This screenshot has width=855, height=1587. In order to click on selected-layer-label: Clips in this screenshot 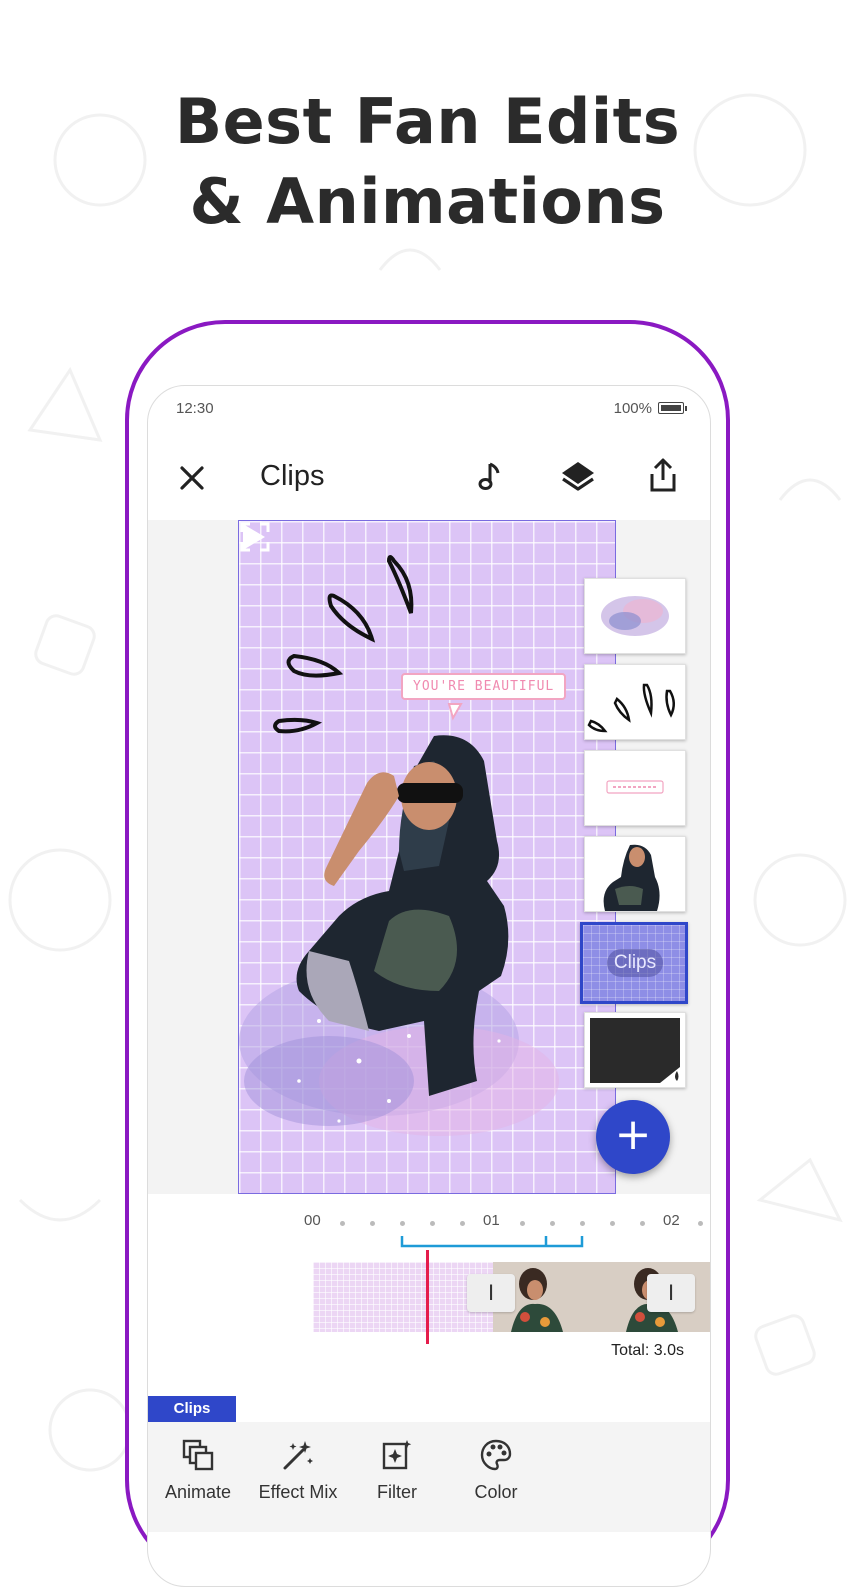, I will do `click(635, 963)`.